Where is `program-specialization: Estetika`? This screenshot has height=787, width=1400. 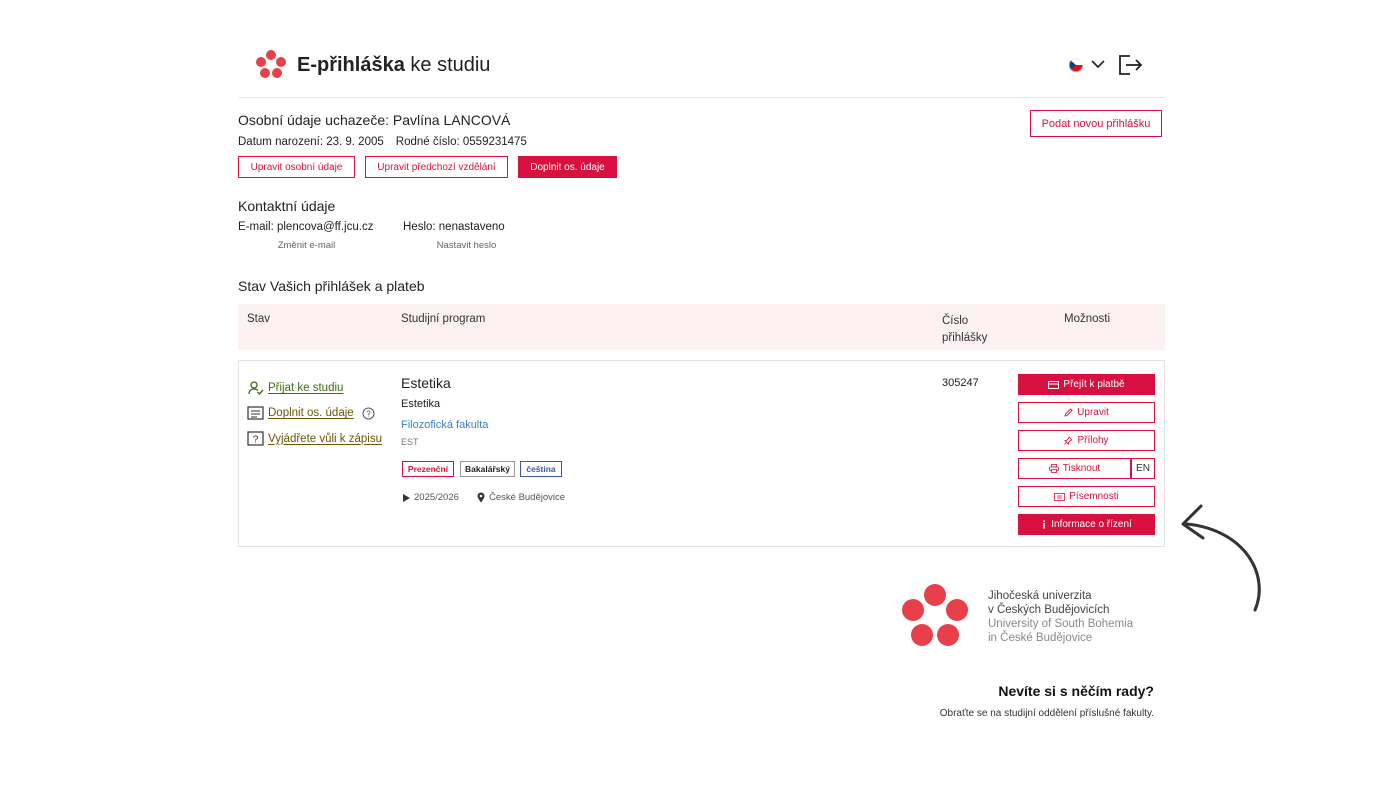
program-specialization: Estetika is located at coordinates (421, 404).